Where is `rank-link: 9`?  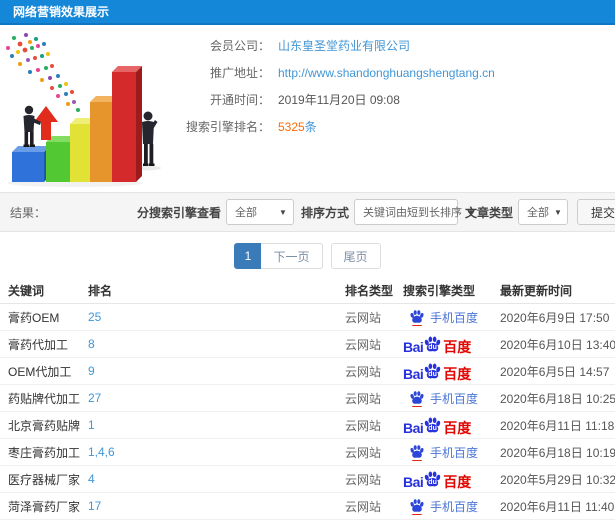 rank-link: 9 is located at coordinates (216, 371).